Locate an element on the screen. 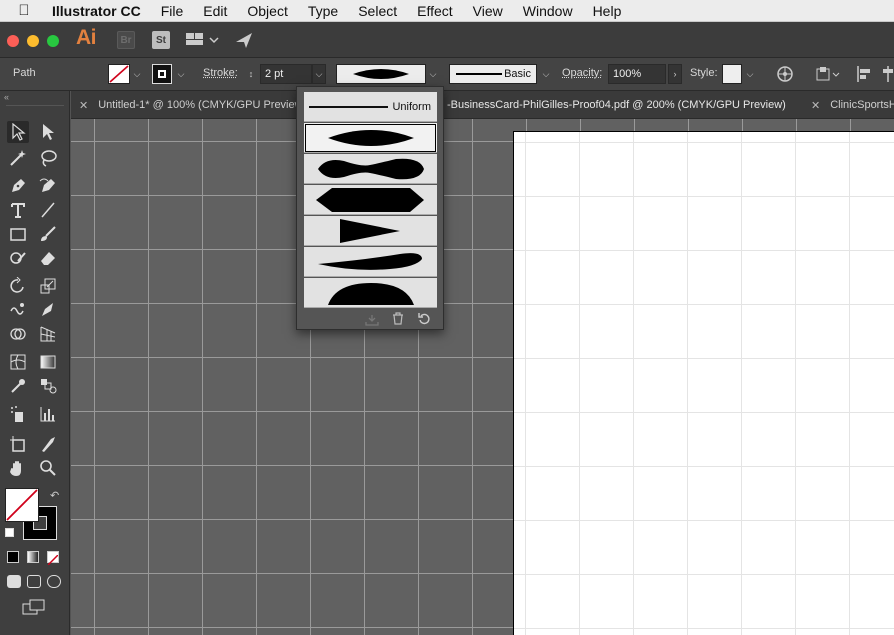 The width and height of the screenshot is (894, 635). panel-collapse-icon: « is located at coordinates (34, 97).